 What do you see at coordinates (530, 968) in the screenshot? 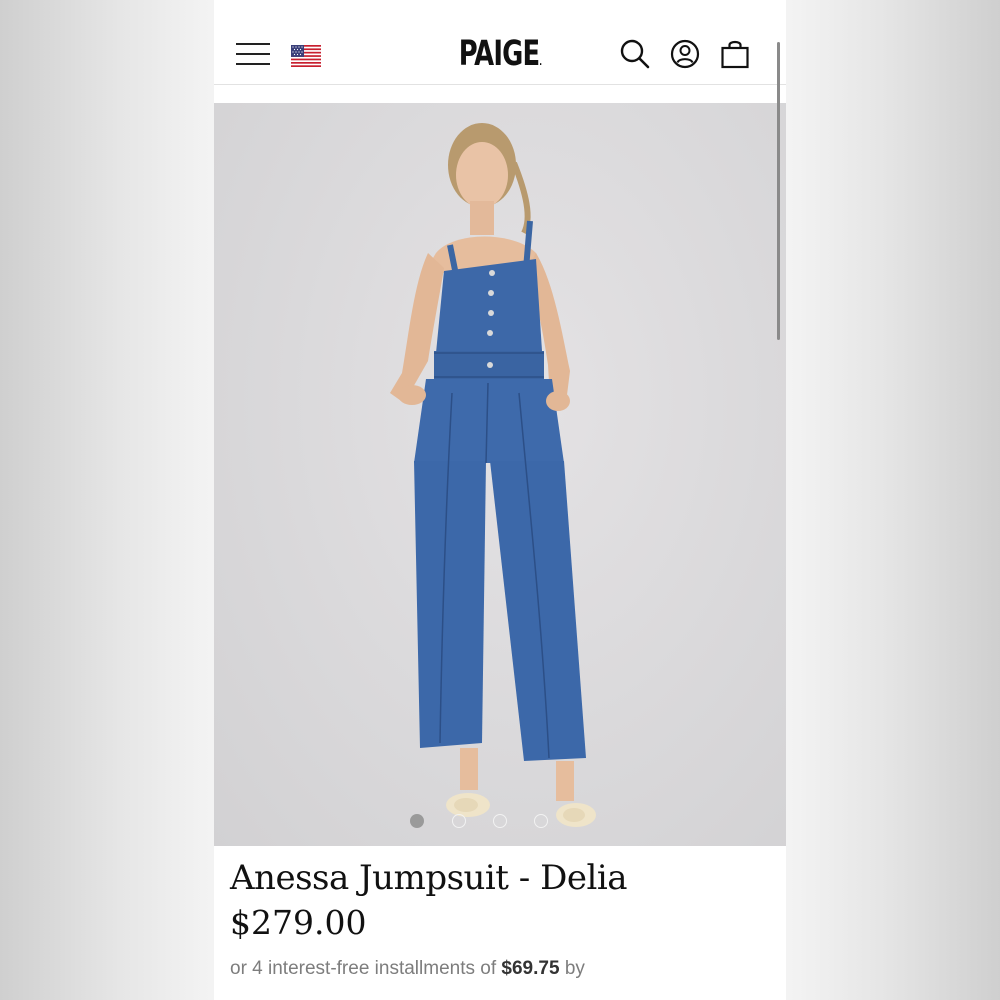
I see `installments-amount: $69.75` at bounding box center [530, 968].